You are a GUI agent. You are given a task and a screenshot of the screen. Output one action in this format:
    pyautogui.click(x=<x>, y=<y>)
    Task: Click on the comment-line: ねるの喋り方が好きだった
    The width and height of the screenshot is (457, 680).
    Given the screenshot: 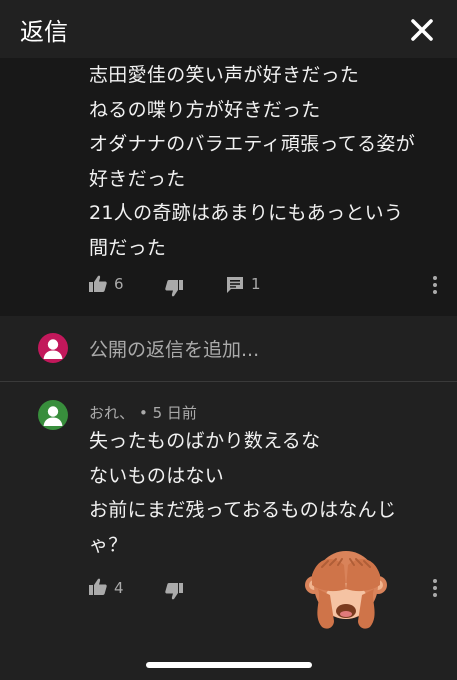 What is the action you would take?
    pyautogui.click(x=205, y=109)
    